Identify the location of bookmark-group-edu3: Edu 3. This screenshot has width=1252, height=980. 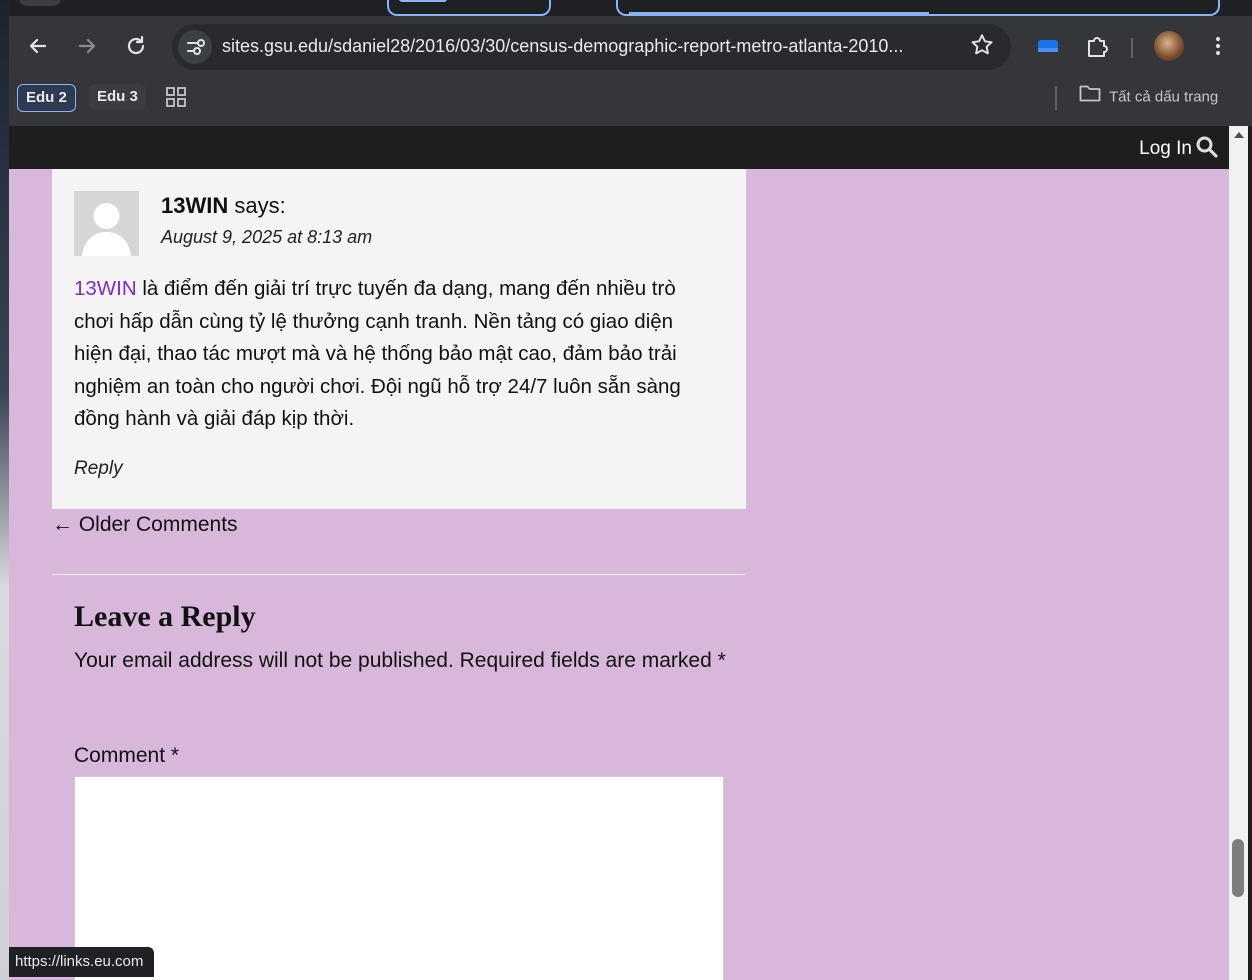
(117, 97).